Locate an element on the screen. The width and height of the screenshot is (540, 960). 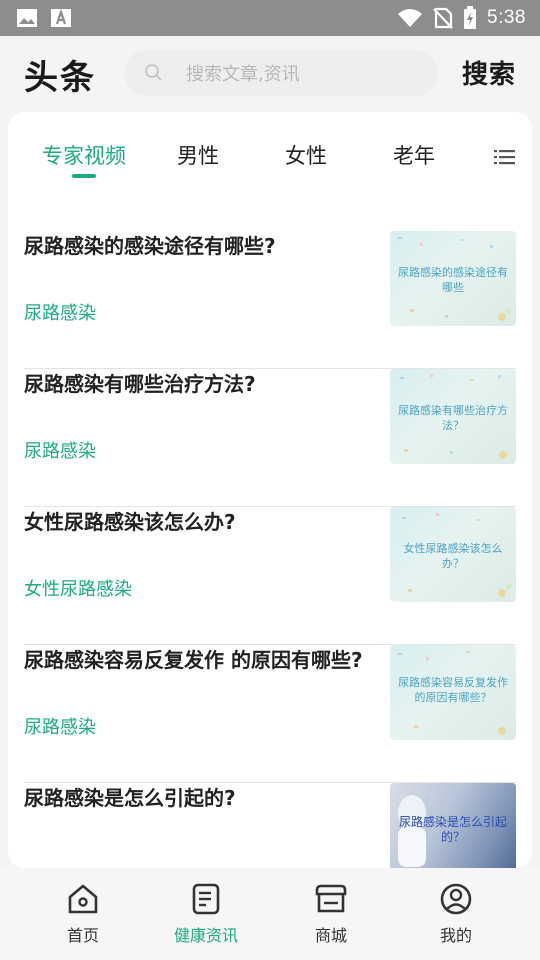
status-time: 5:38 is located at coordinates (506, 17).